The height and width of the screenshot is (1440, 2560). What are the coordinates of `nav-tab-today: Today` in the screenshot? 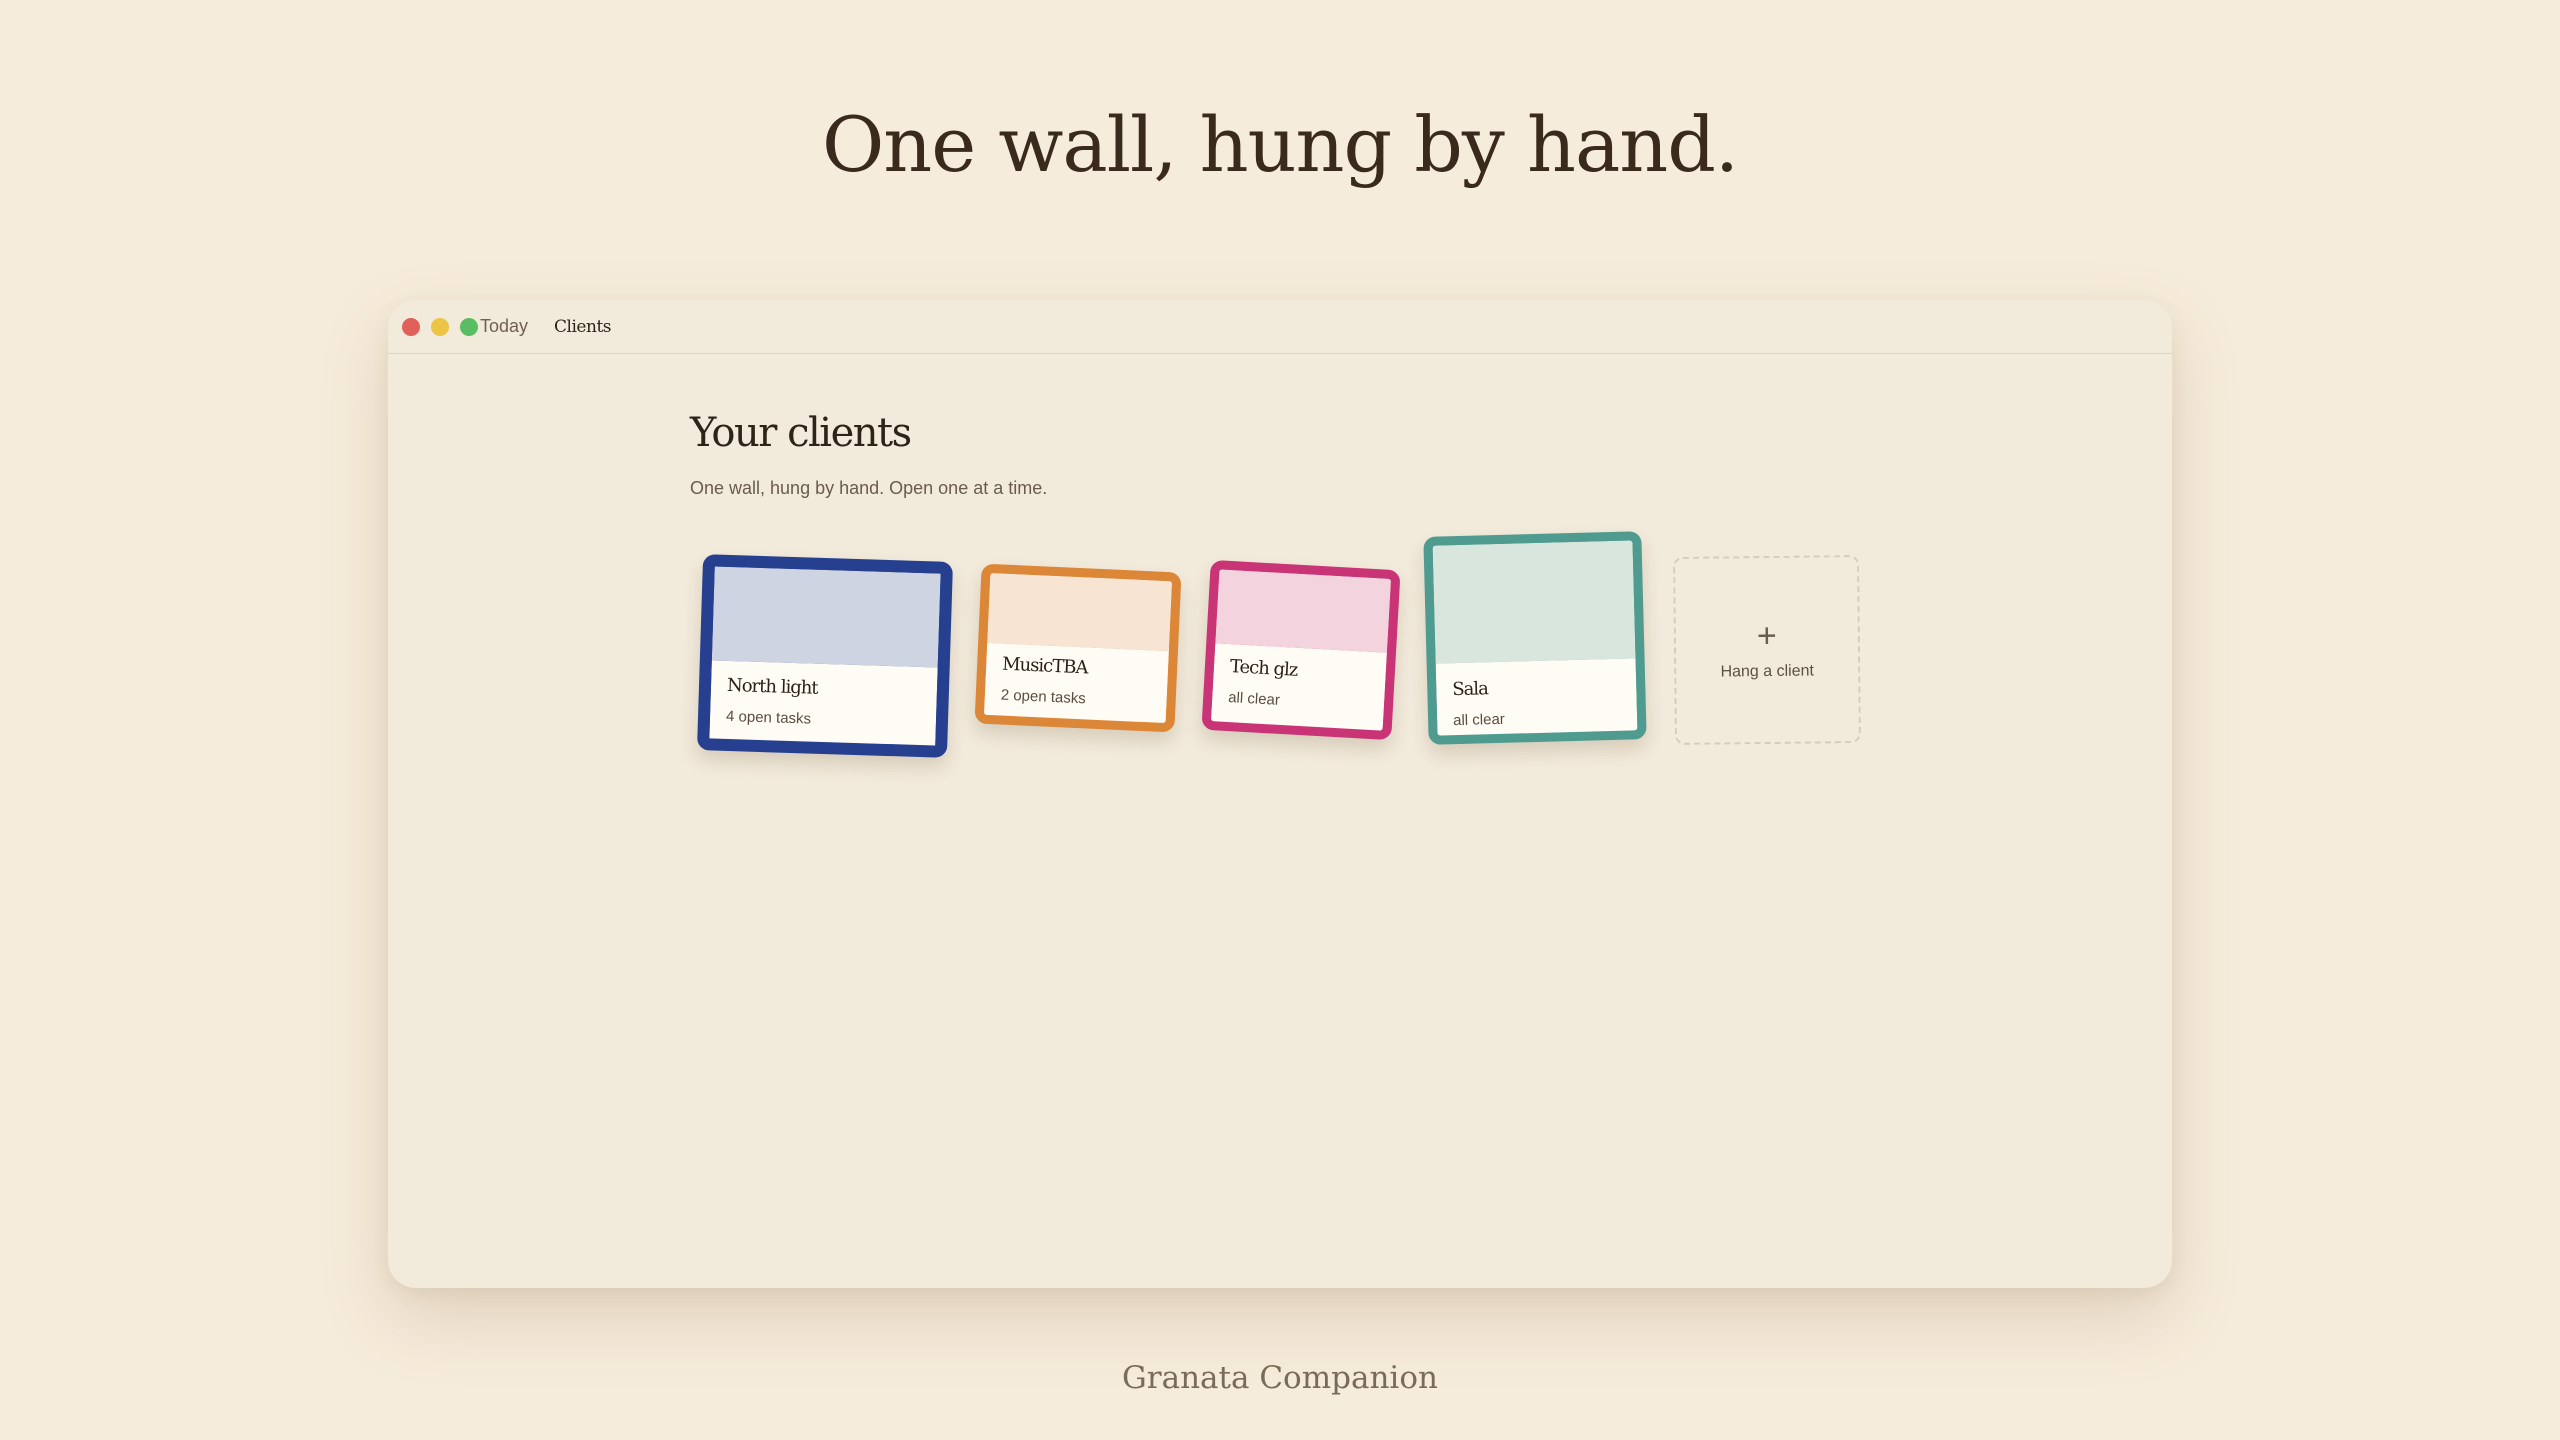 It's located at (504, 326).